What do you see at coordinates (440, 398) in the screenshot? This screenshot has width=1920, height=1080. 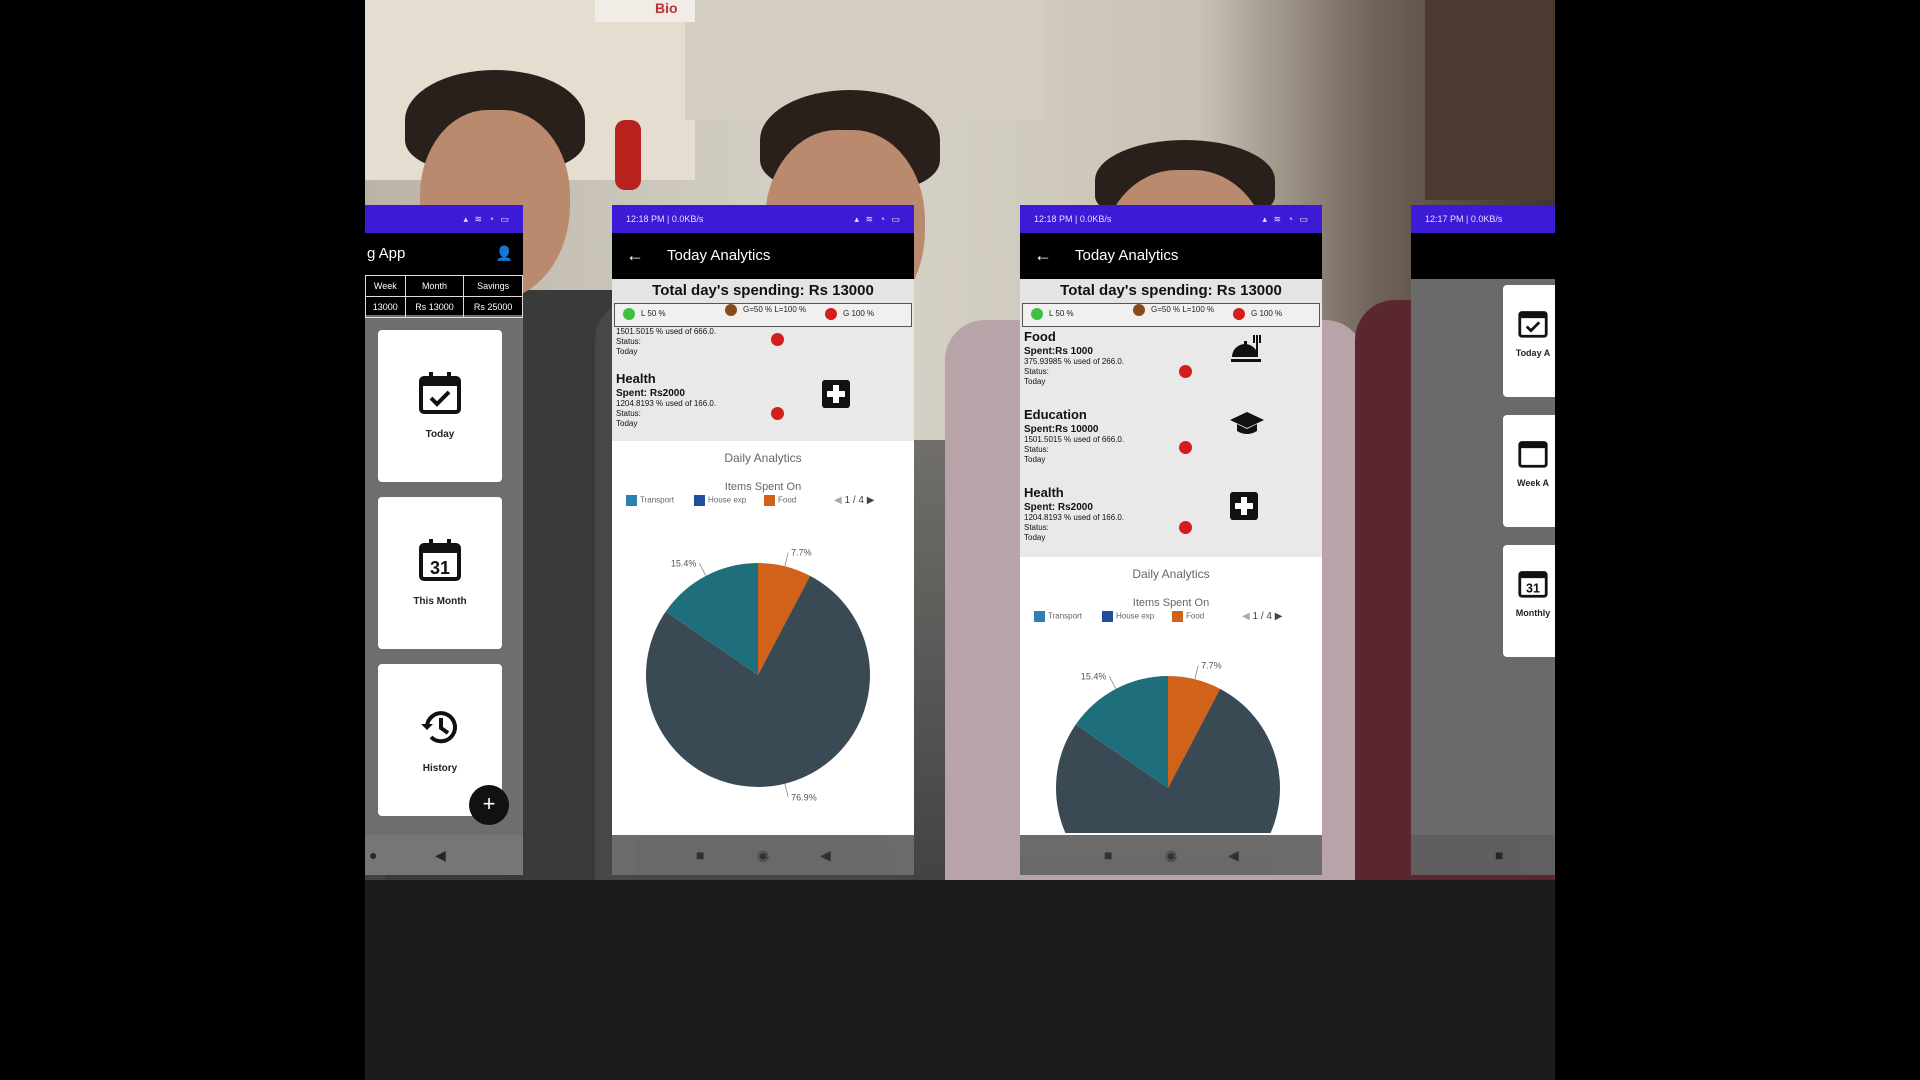 I see `calendar-check-icon` at bounding box center [440, 398].